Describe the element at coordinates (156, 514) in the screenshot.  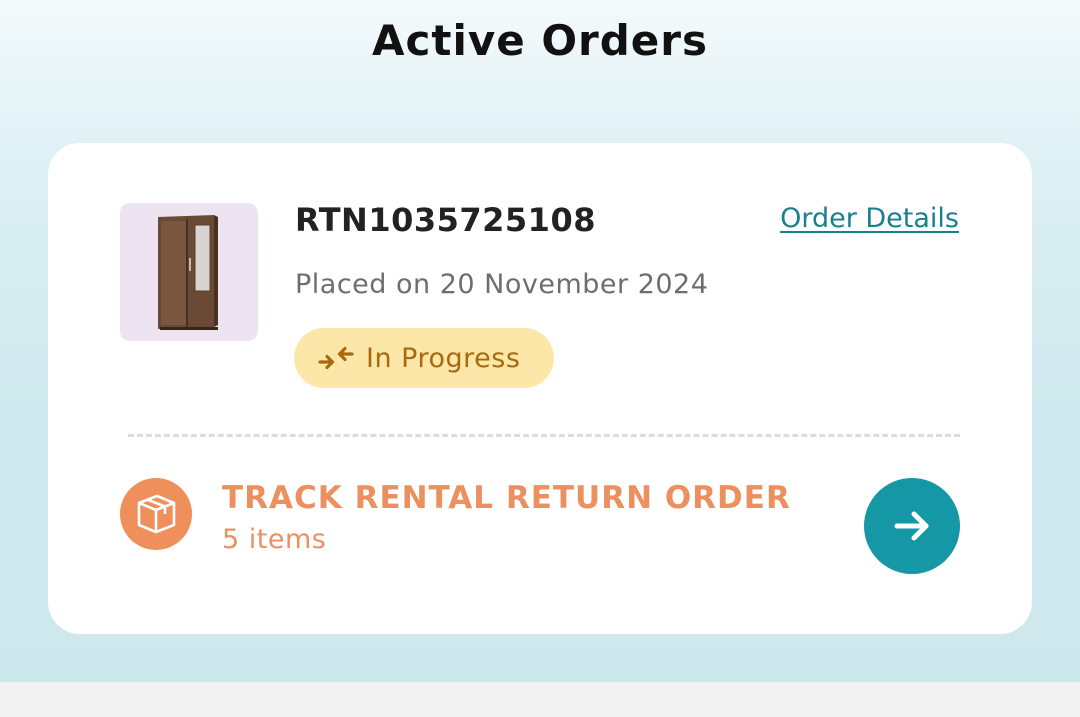
I see `package-box-icon` at that location.